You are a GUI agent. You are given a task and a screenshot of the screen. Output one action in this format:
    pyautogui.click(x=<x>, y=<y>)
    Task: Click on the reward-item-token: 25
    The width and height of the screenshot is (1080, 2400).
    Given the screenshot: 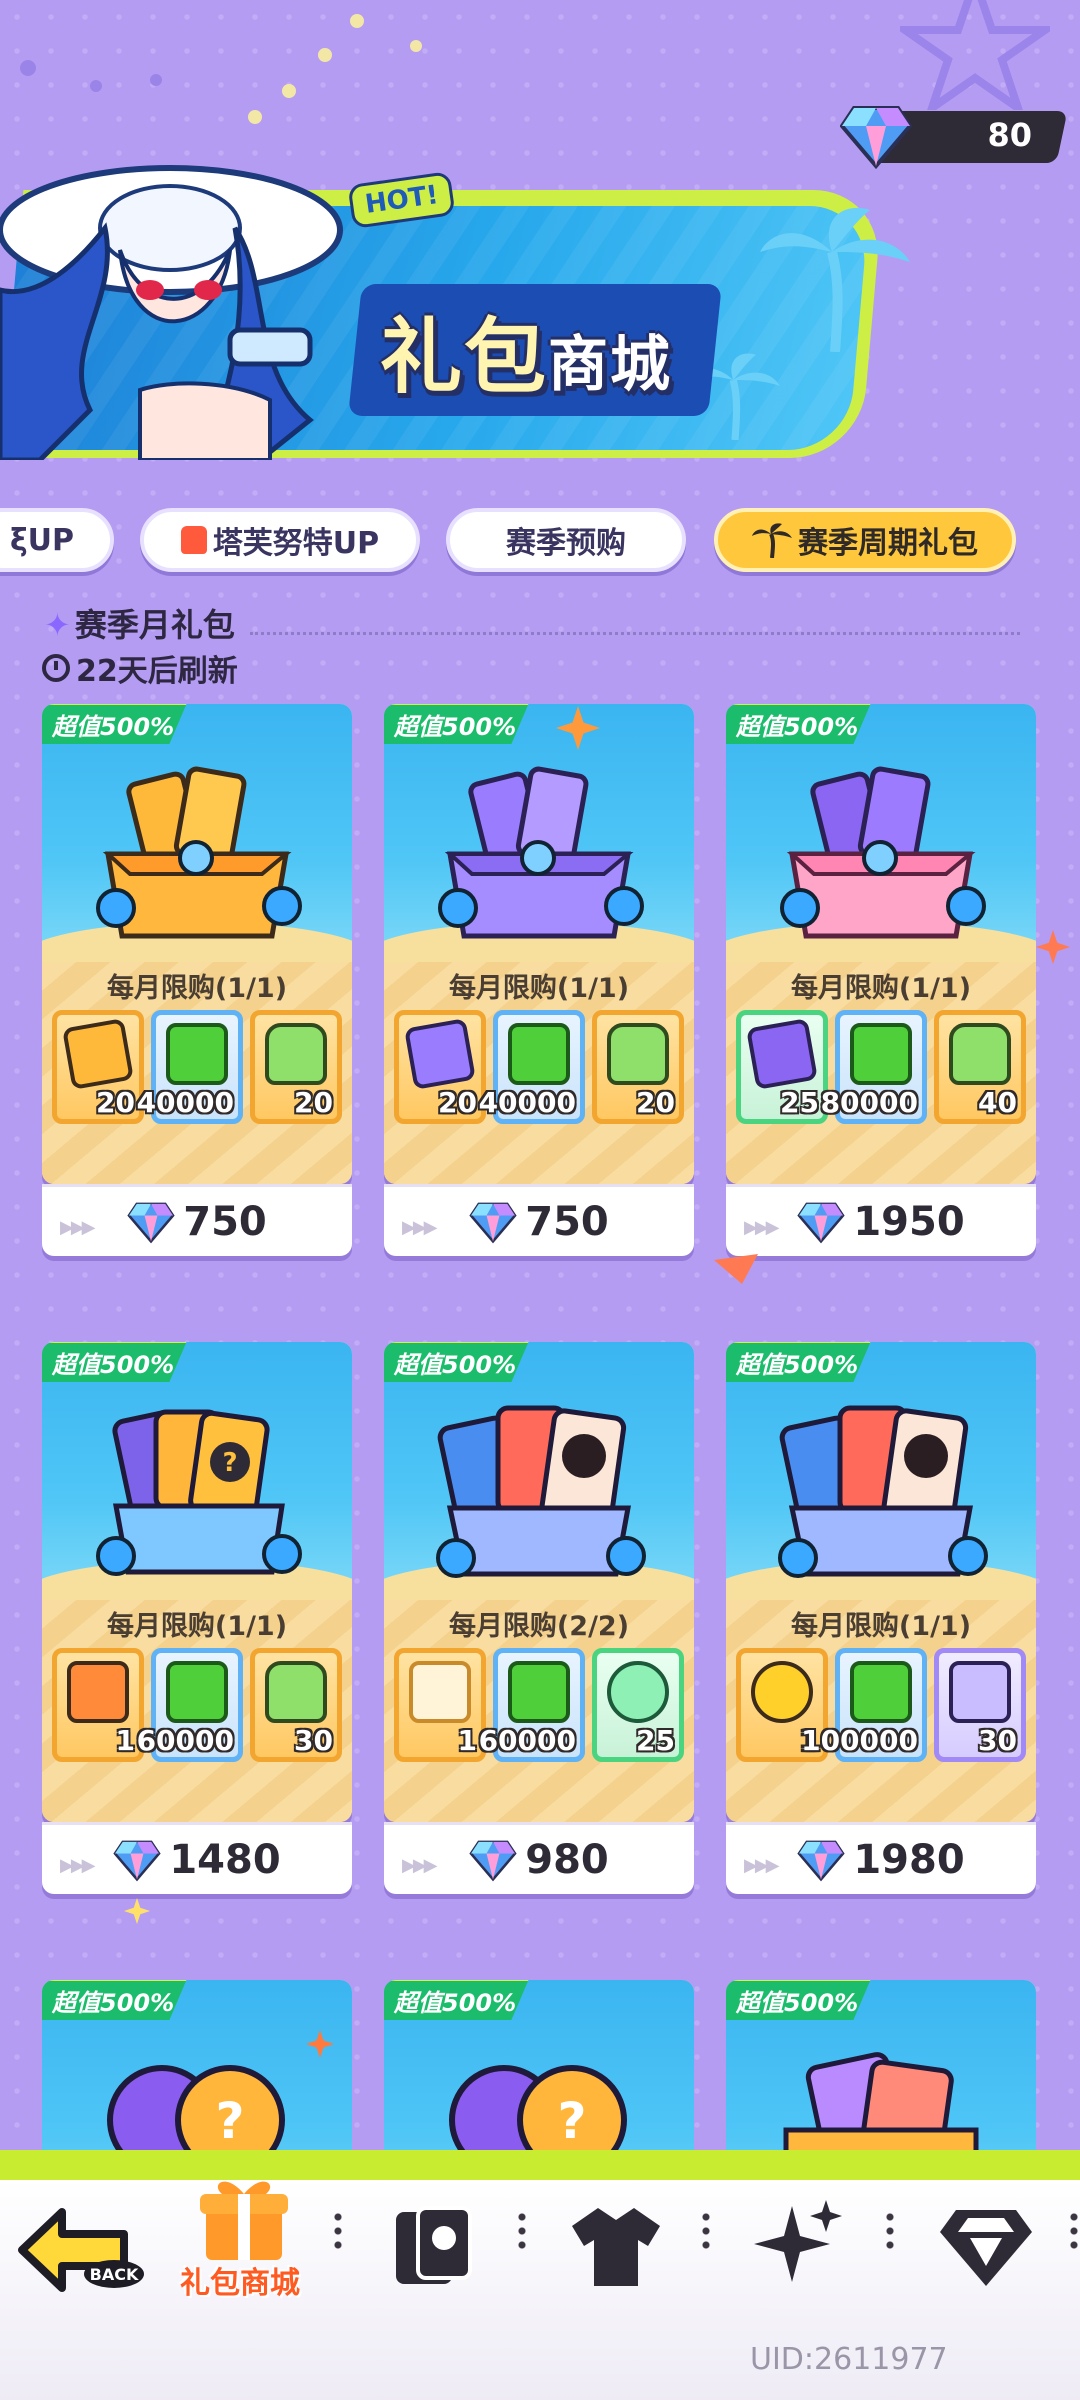 What is the action you would take?
    pyautogui.click(x=638, y=1705)
    